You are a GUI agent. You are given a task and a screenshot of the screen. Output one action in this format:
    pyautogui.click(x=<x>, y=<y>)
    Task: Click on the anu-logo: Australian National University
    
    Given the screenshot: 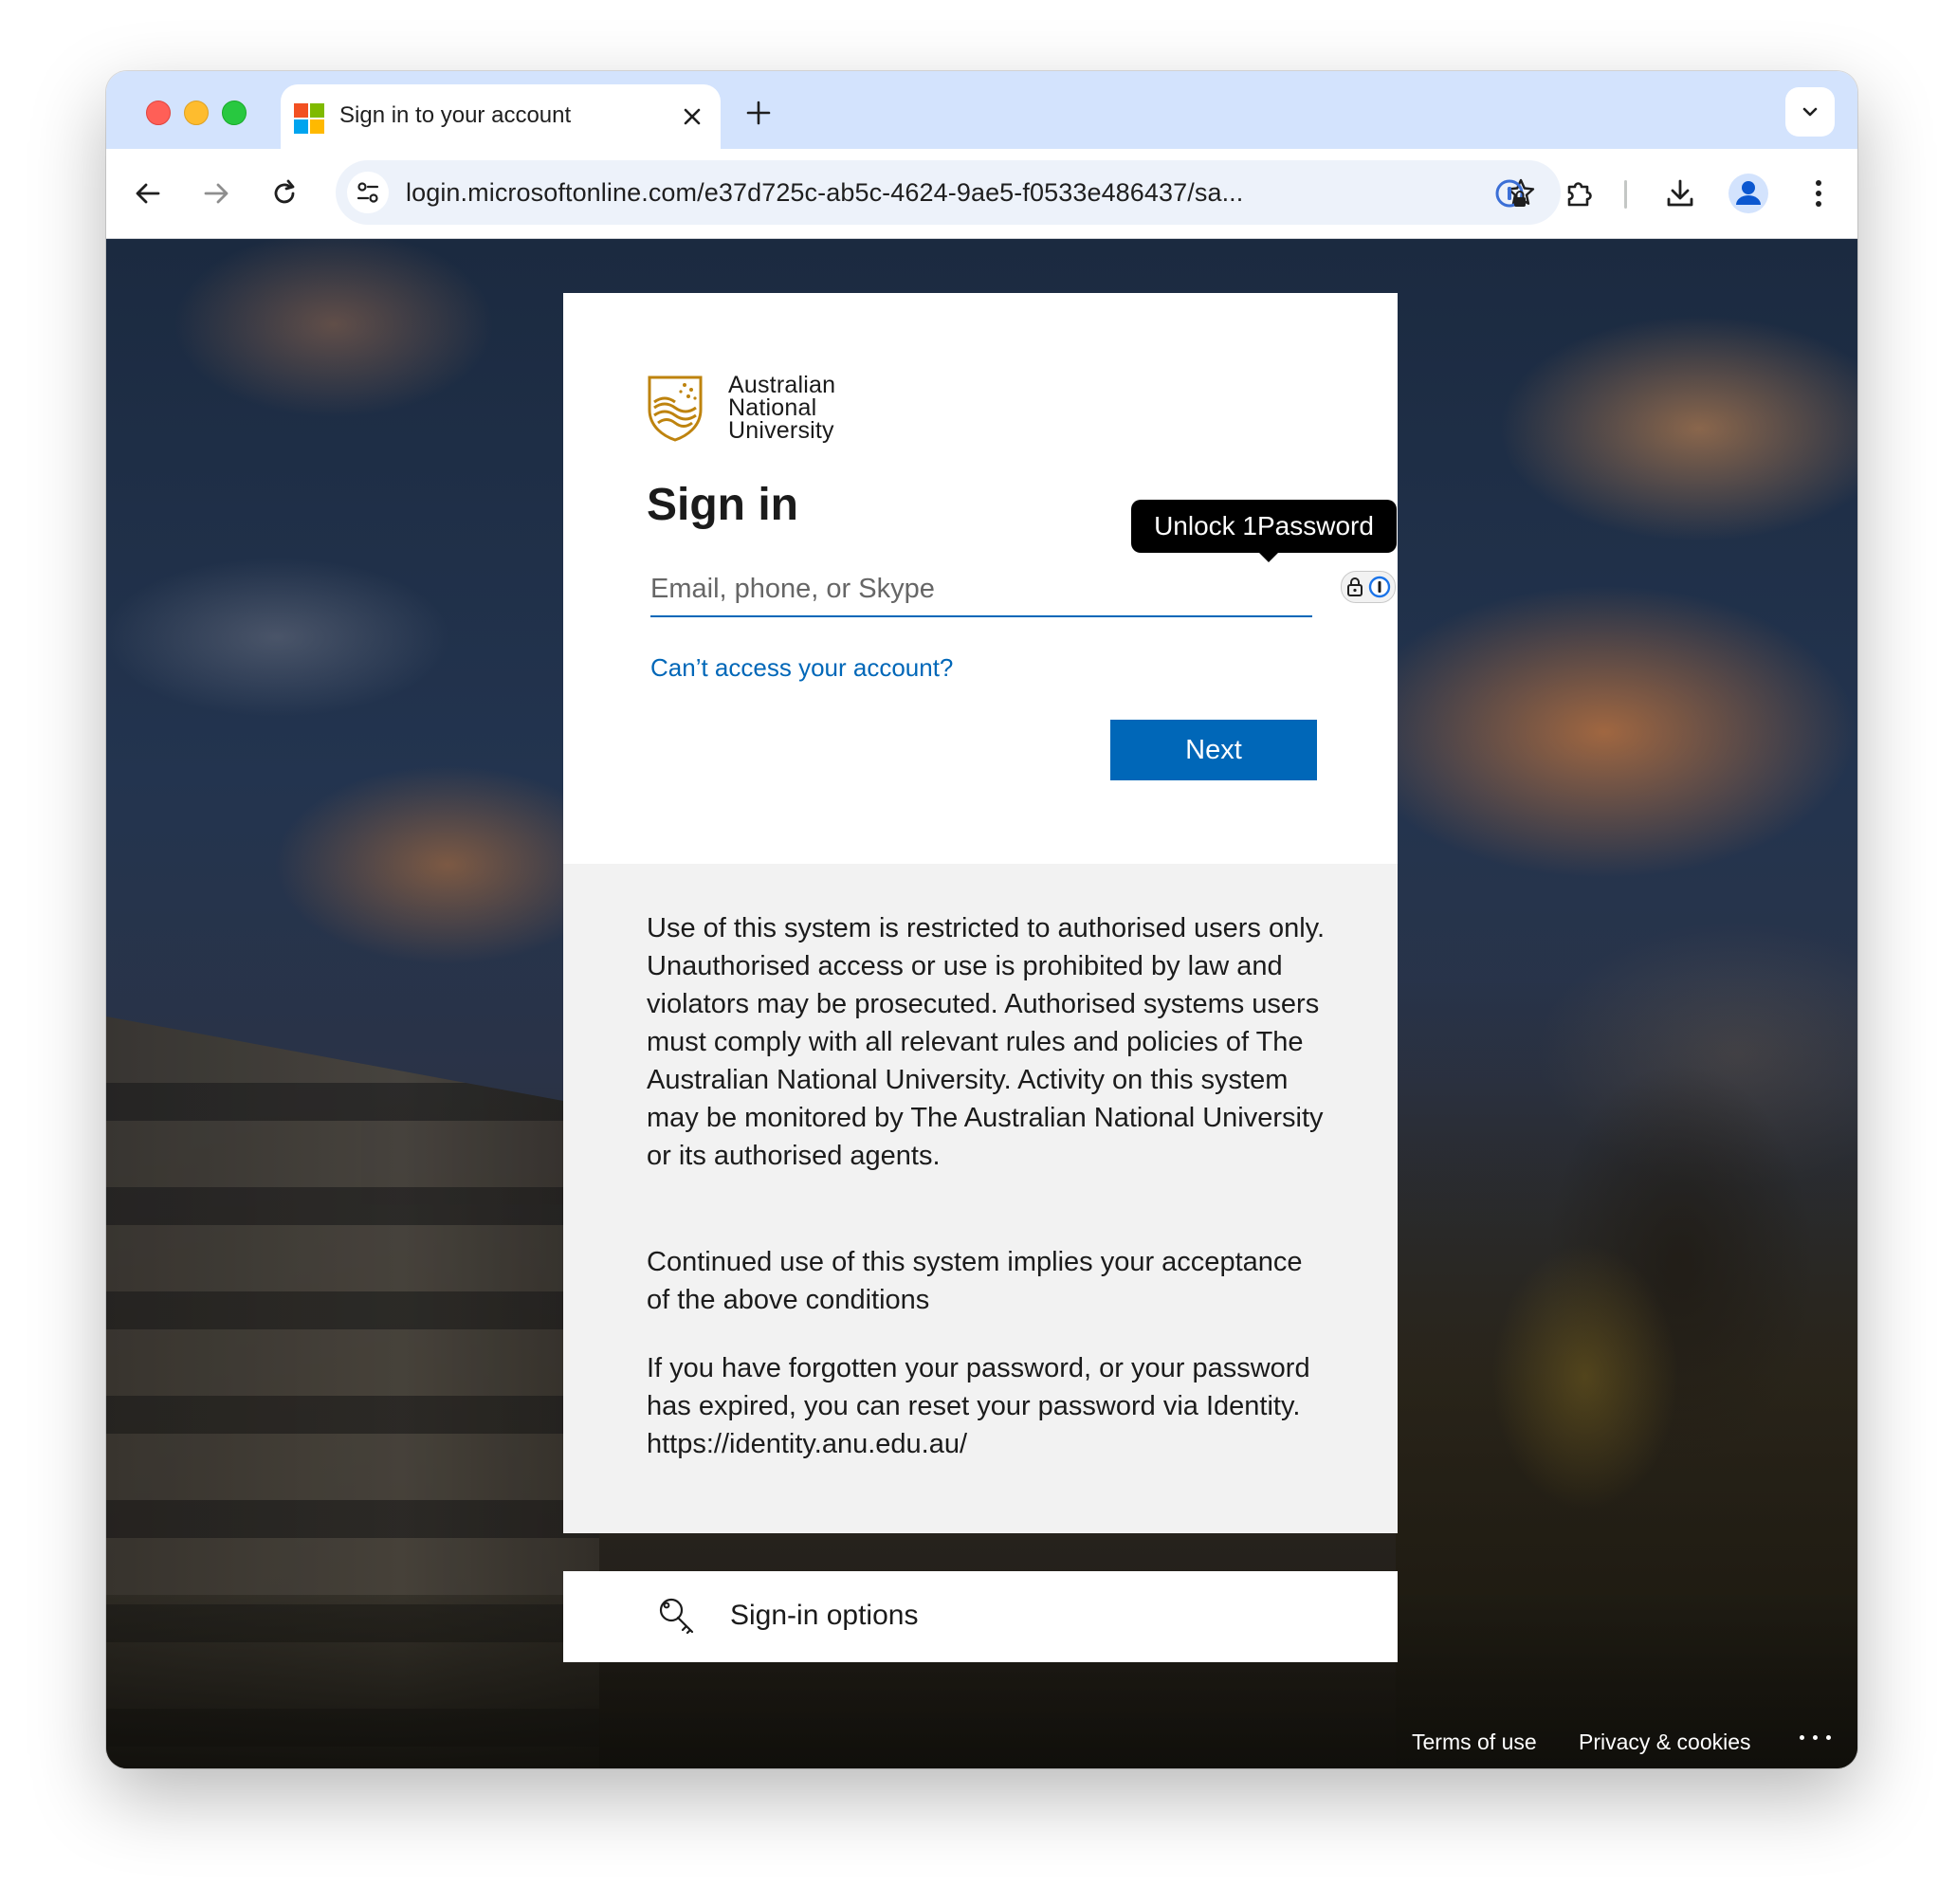 What is the action you would take?
    pyautogui.click(x=770, y=411)
    